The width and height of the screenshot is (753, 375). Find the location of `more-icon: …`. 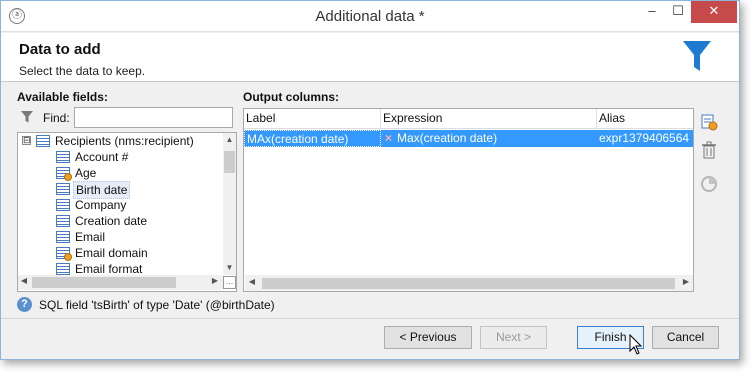

more-icon: … is located at coordinates (229, 282).